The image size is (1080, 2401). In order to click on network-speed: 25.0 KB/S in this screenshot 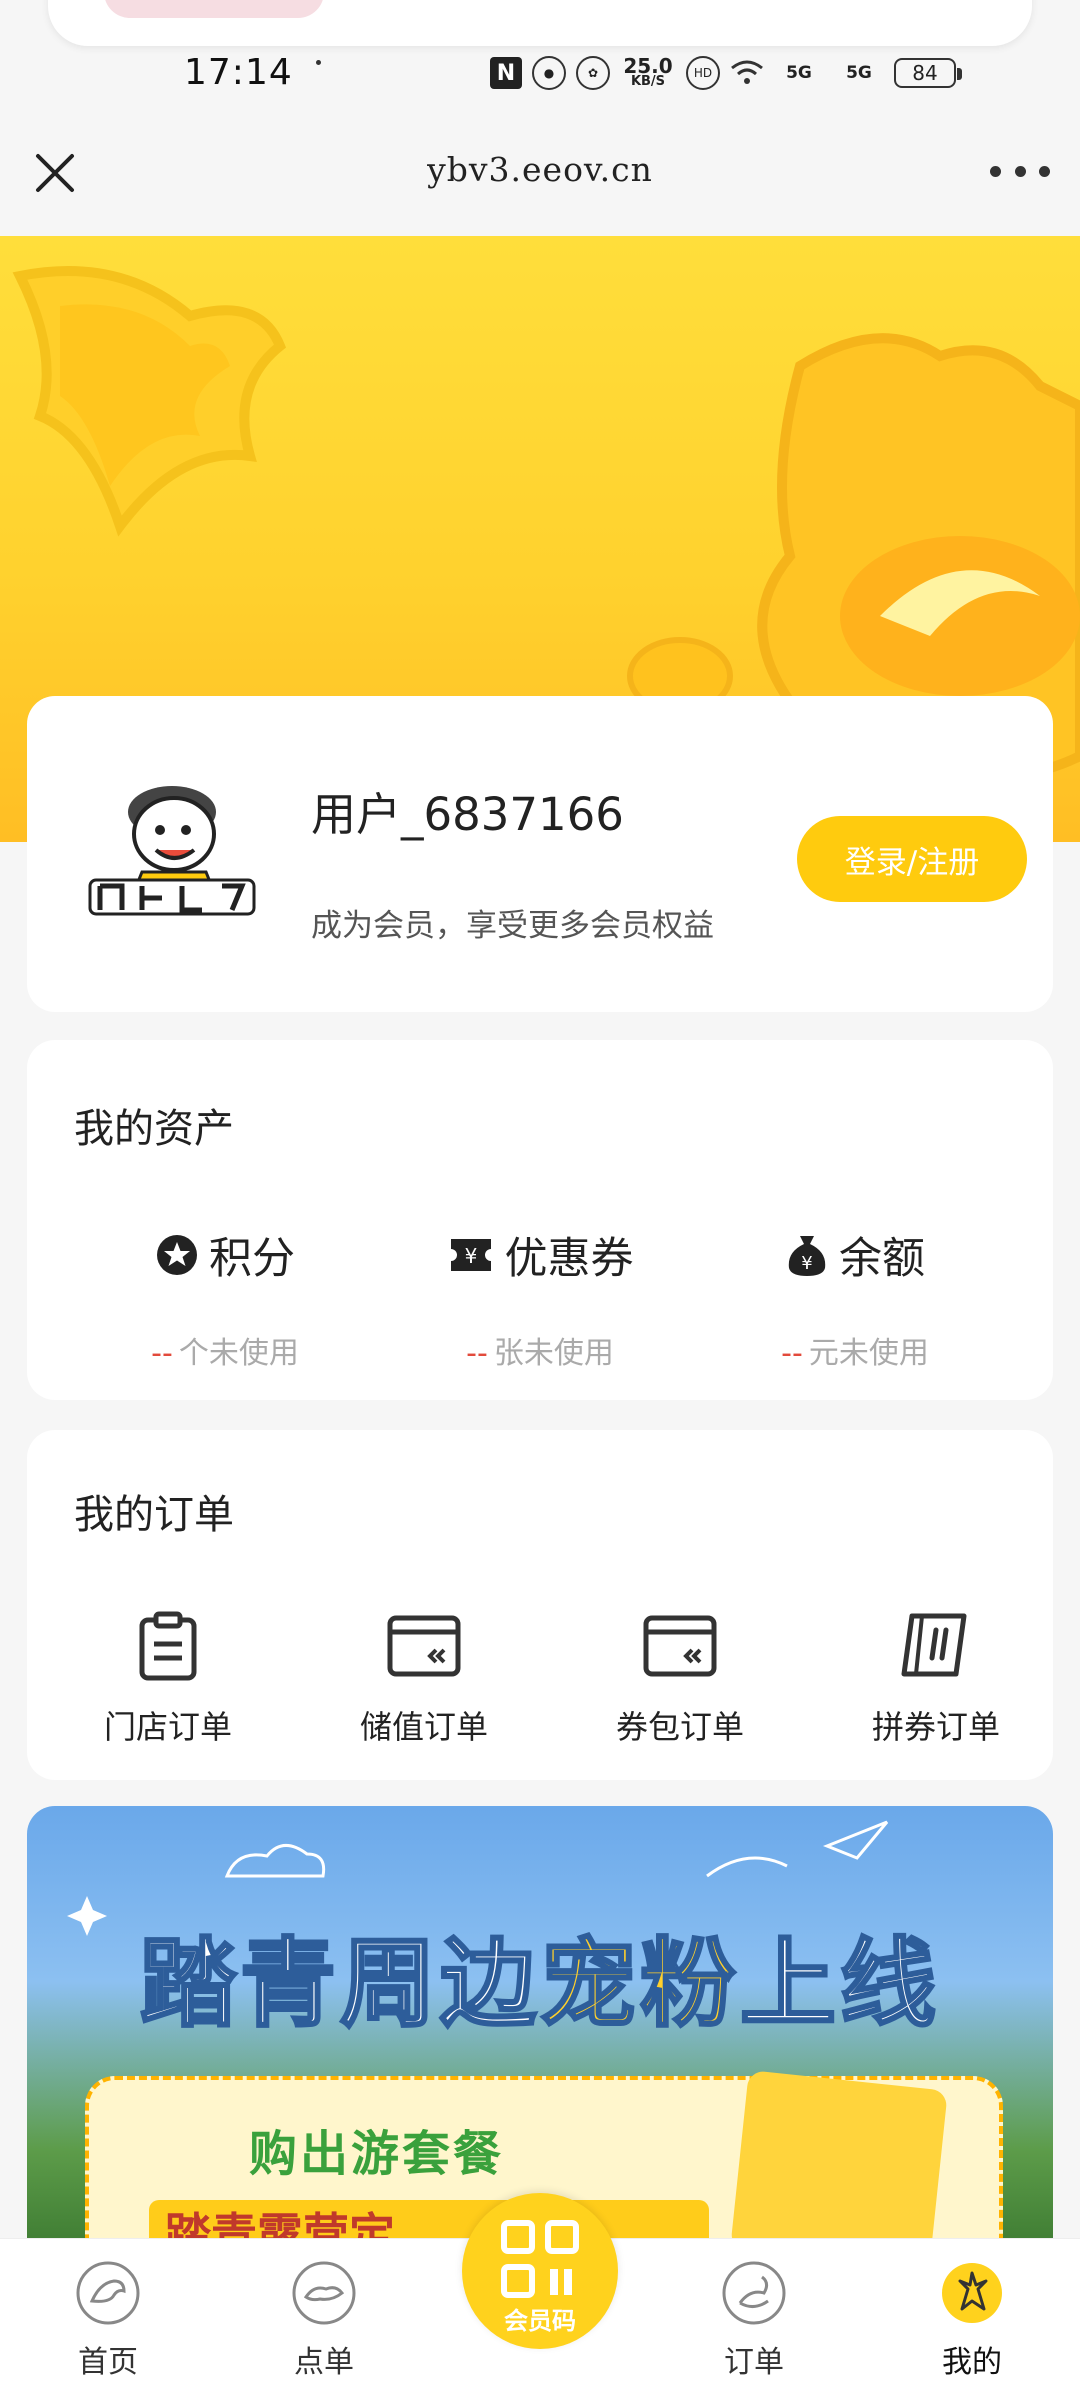, I will do `click(648, 71)`.